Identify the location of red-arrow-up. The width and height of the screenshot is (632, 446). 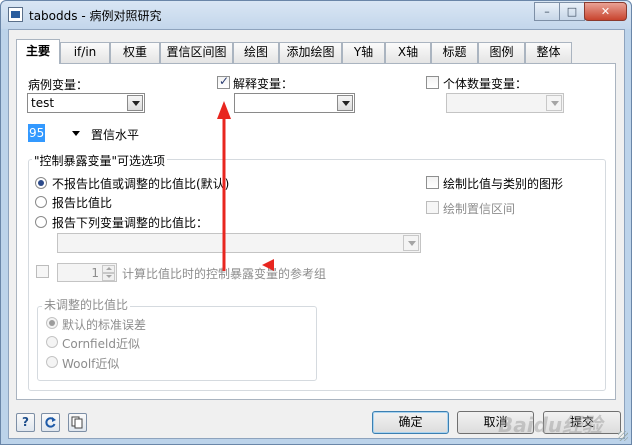
(224, 186).